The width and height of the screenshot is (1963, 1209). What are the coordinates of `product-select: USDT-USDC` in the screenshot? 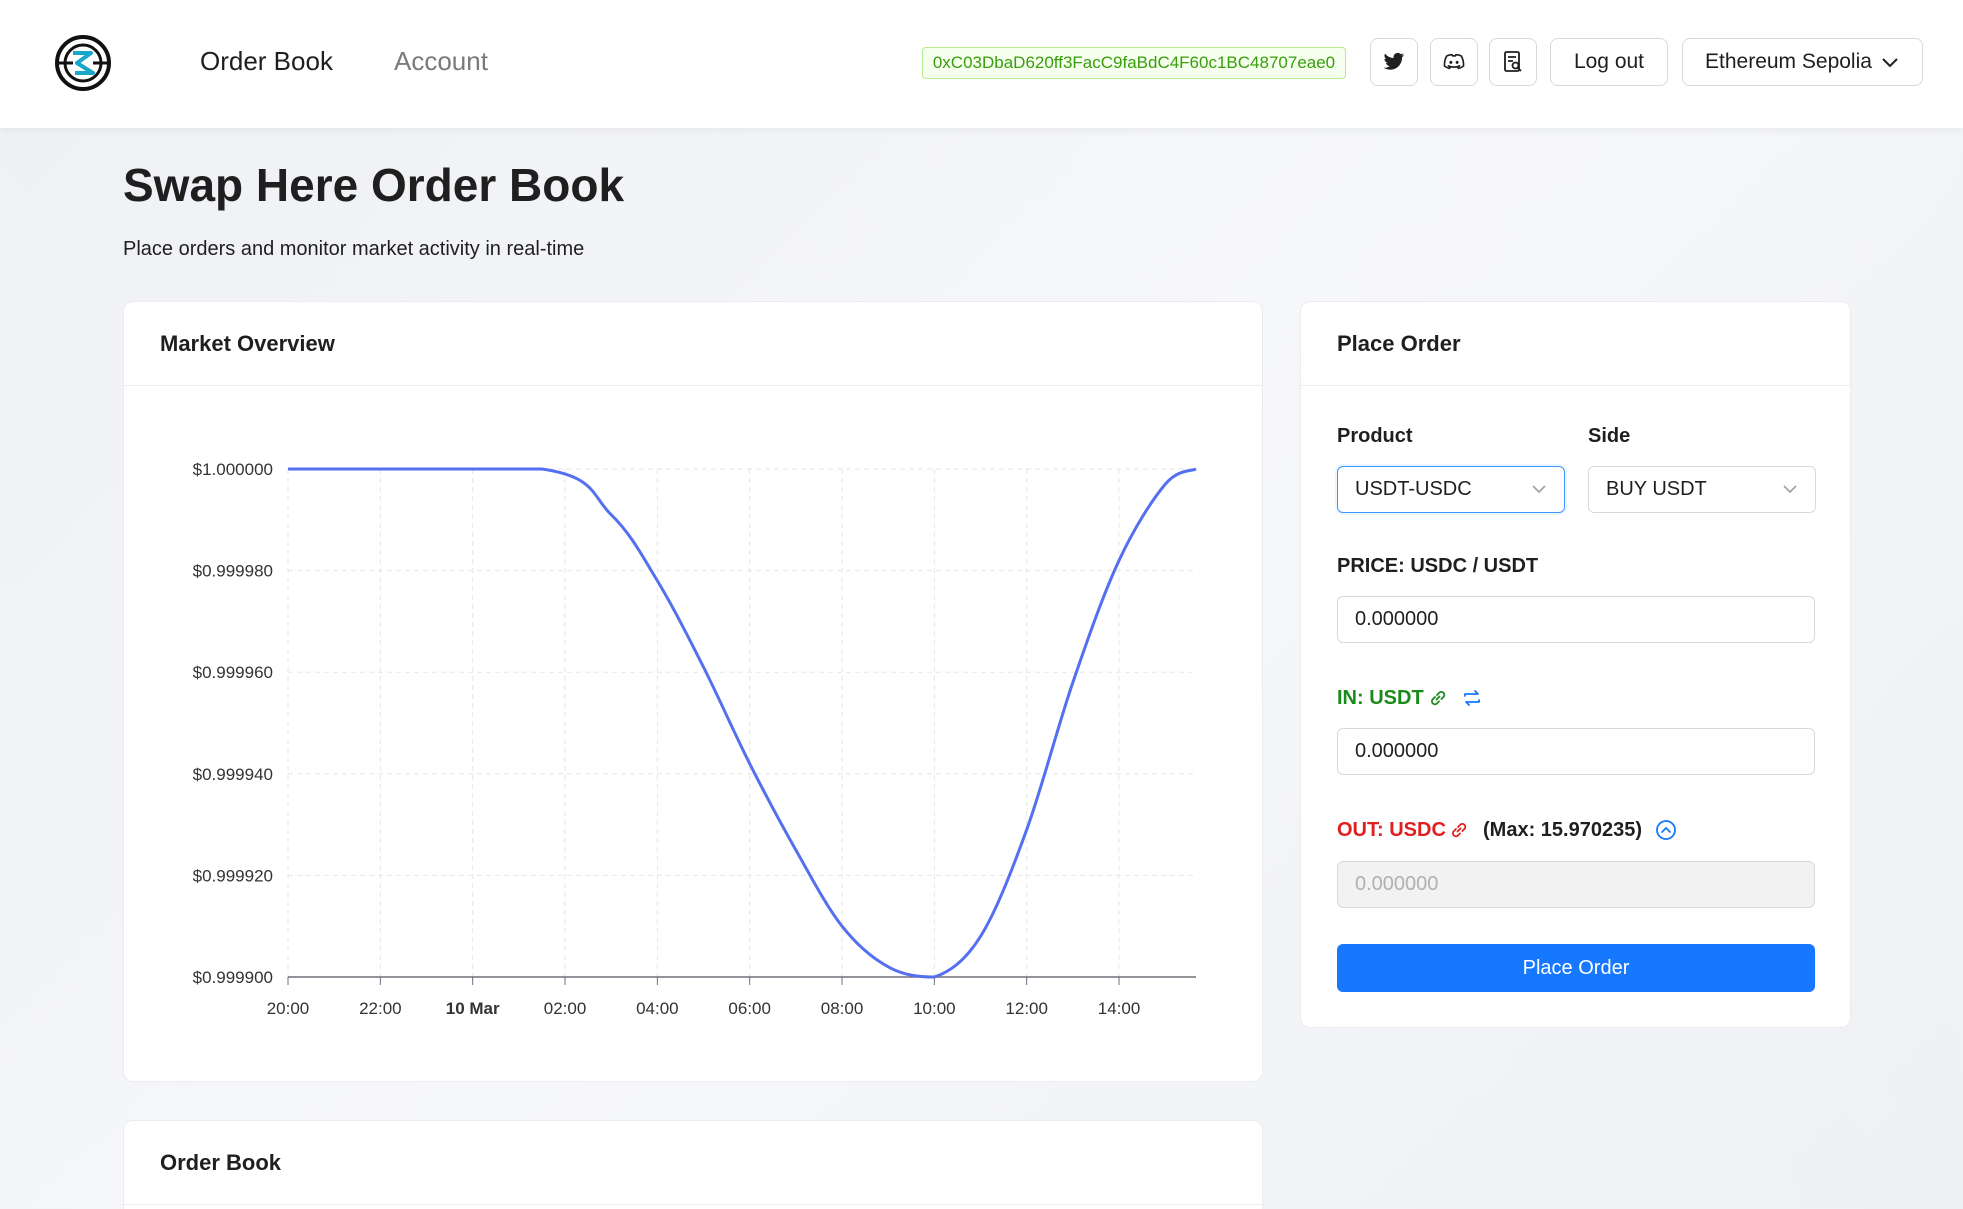 It's located at (1451, 489).